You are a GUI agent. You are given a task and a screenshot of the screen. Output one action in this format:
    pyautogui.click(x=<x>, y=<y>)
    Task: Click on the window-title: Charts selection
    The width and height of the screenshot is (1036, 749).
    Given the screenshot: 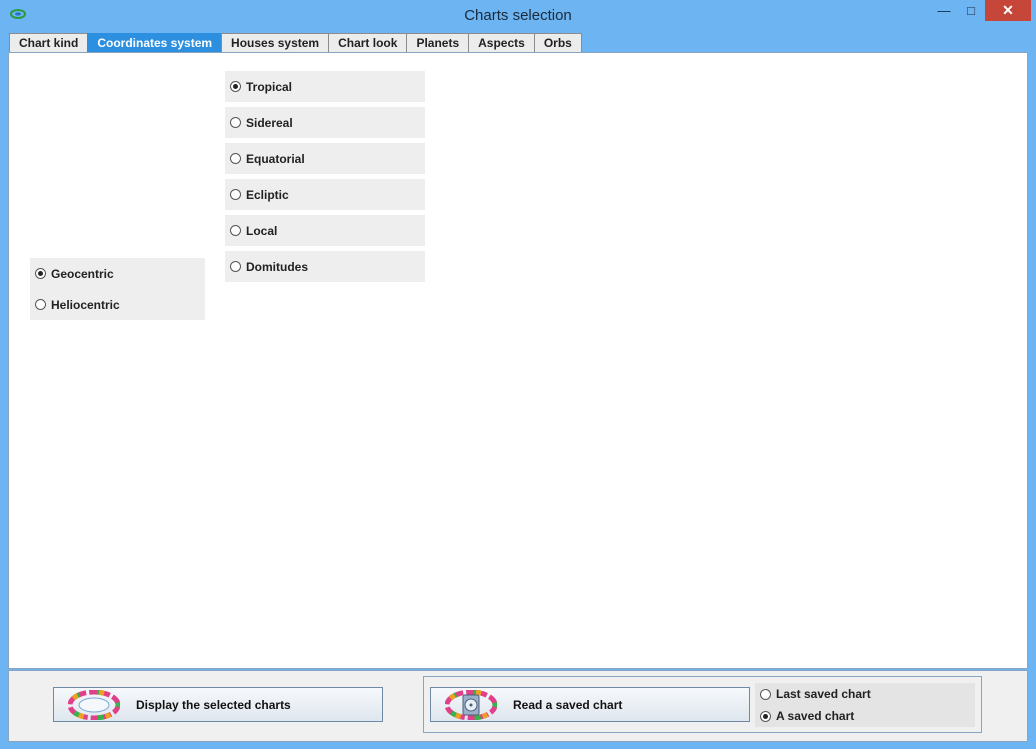 What is the action you would take?
    pyautogui.click(x=518, y=15)
    